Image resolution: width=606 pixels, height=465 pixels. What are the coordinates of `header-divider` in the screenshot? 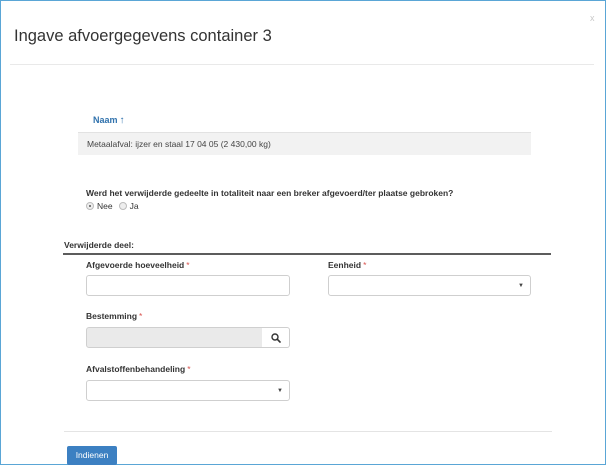 It's located at (302, 64).